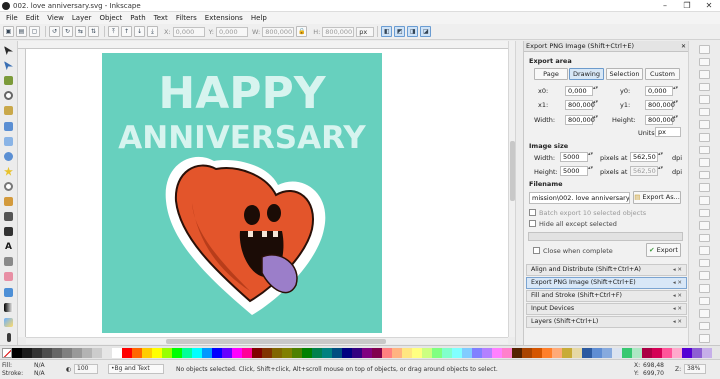  What do you see at coordinates (139, 31) in the screenshot?
I see `lower-icon: ↓` at bounding box center [139, 31].